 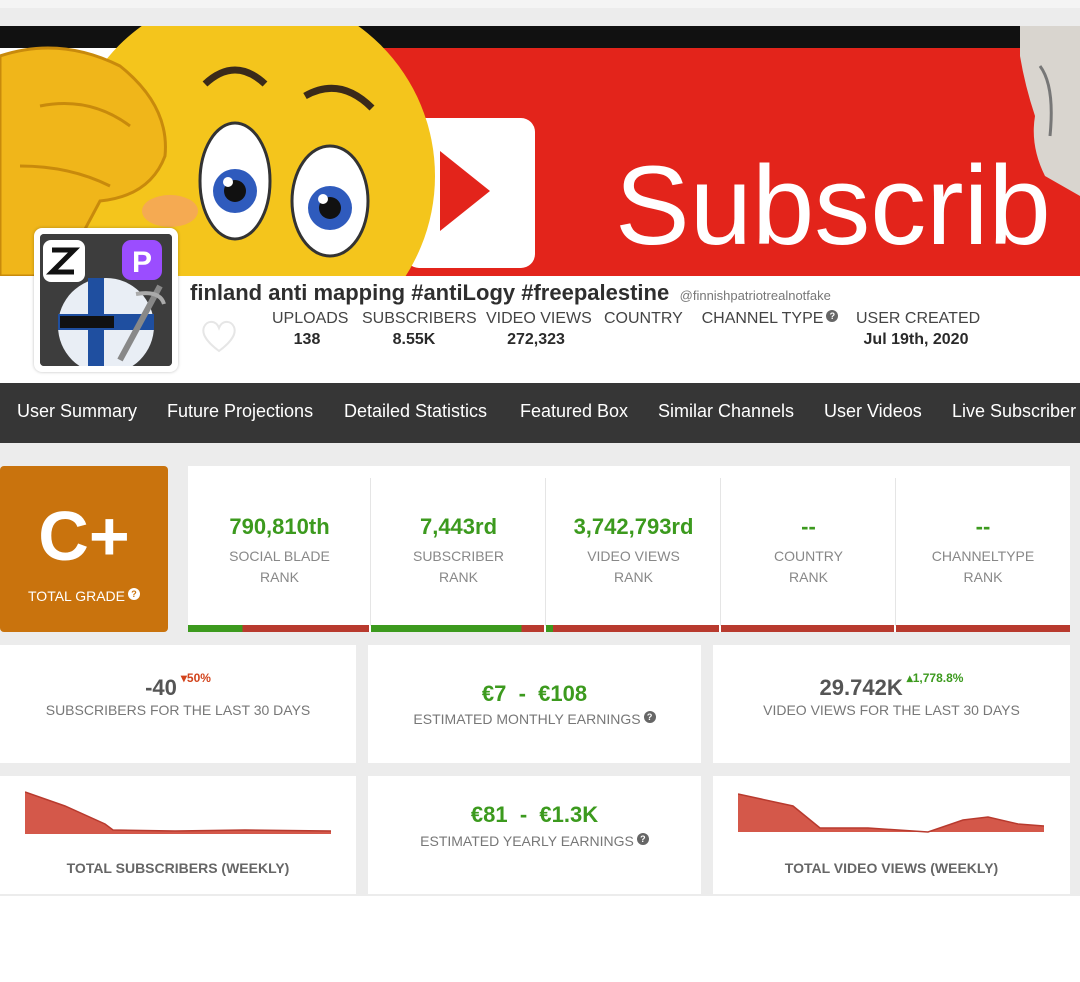 I want to click on rank-social-blade: 790,810th SOCIAL BLADE RANK, so click(x=279, y=549).